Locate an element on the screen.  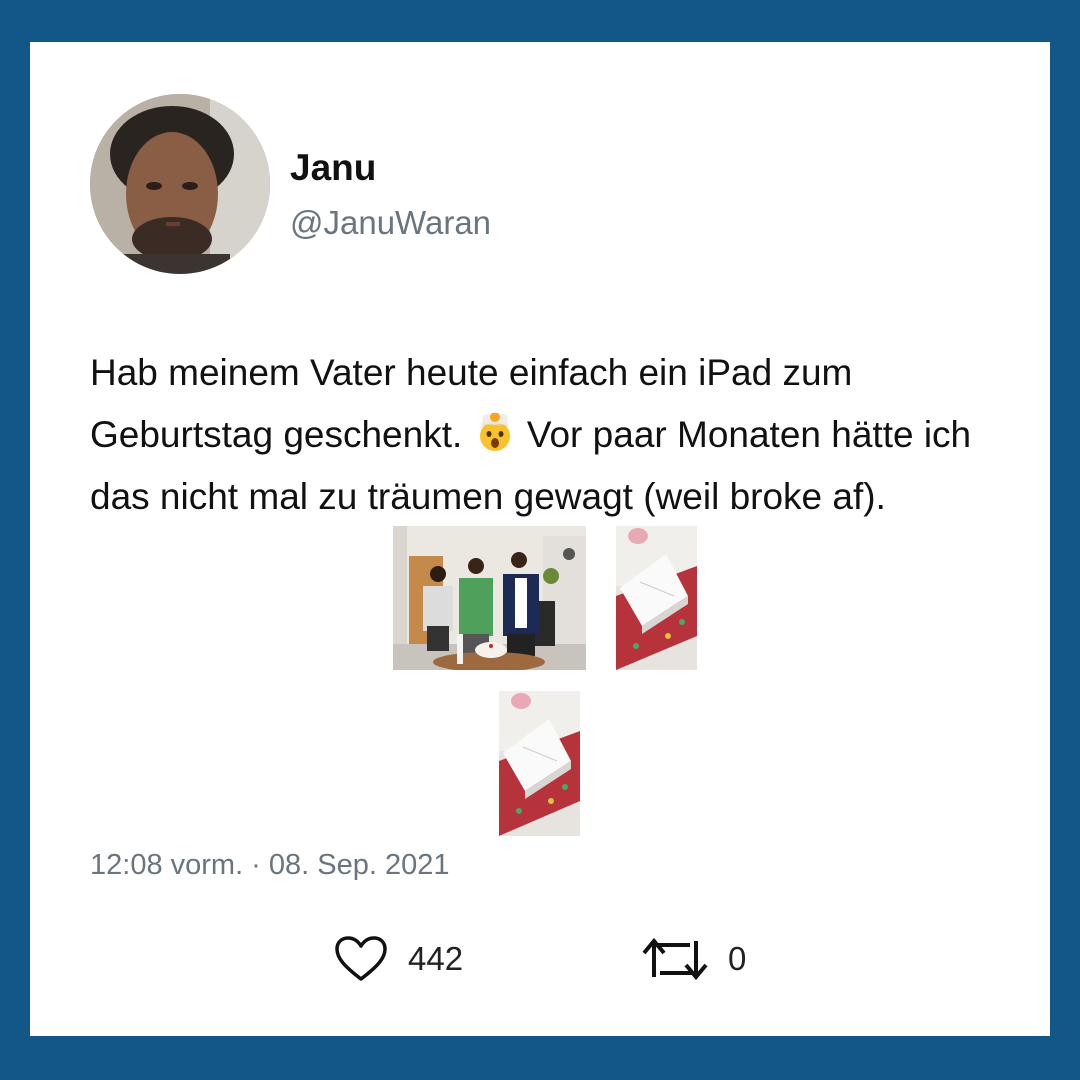
avatar-photo is located at coordinates (180, 184).